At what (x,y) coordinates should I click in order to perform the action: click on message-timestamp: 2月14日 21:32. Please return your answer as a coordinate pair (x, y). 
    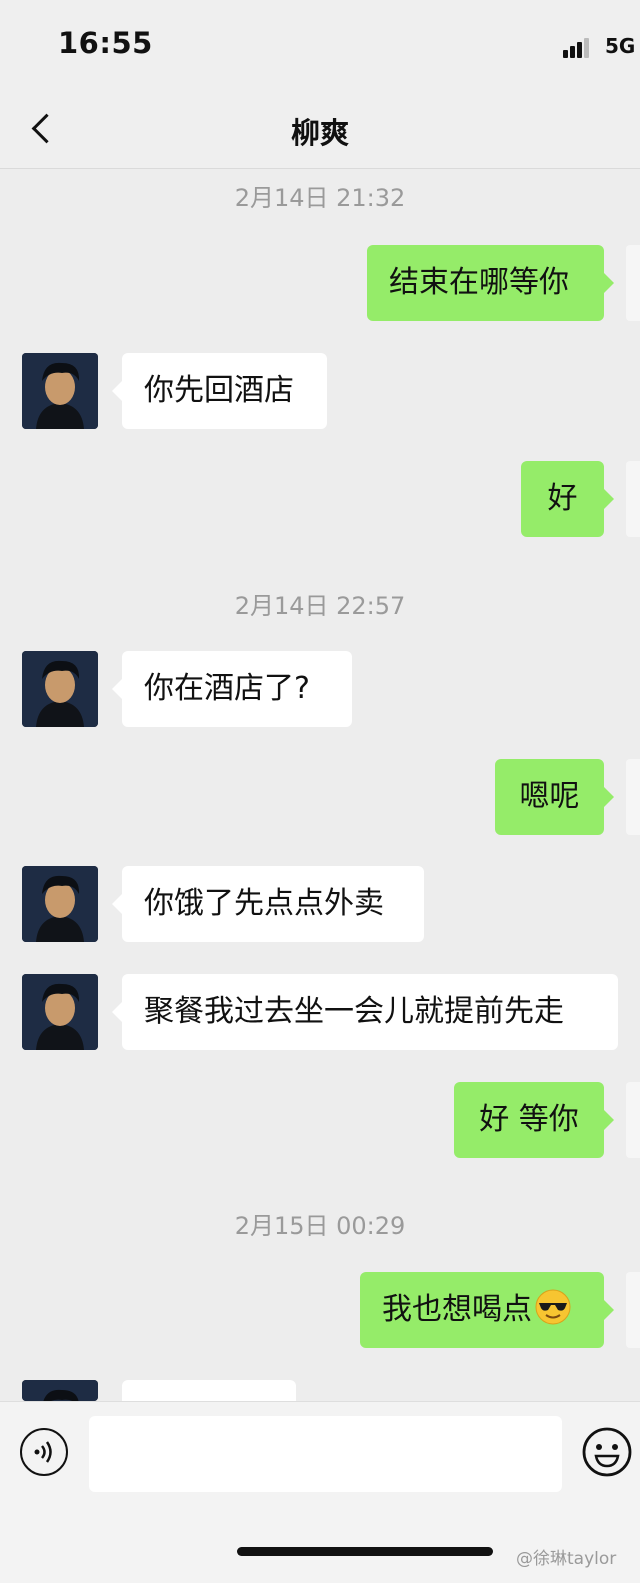
    Looking at the image, I should click on (320, 198).